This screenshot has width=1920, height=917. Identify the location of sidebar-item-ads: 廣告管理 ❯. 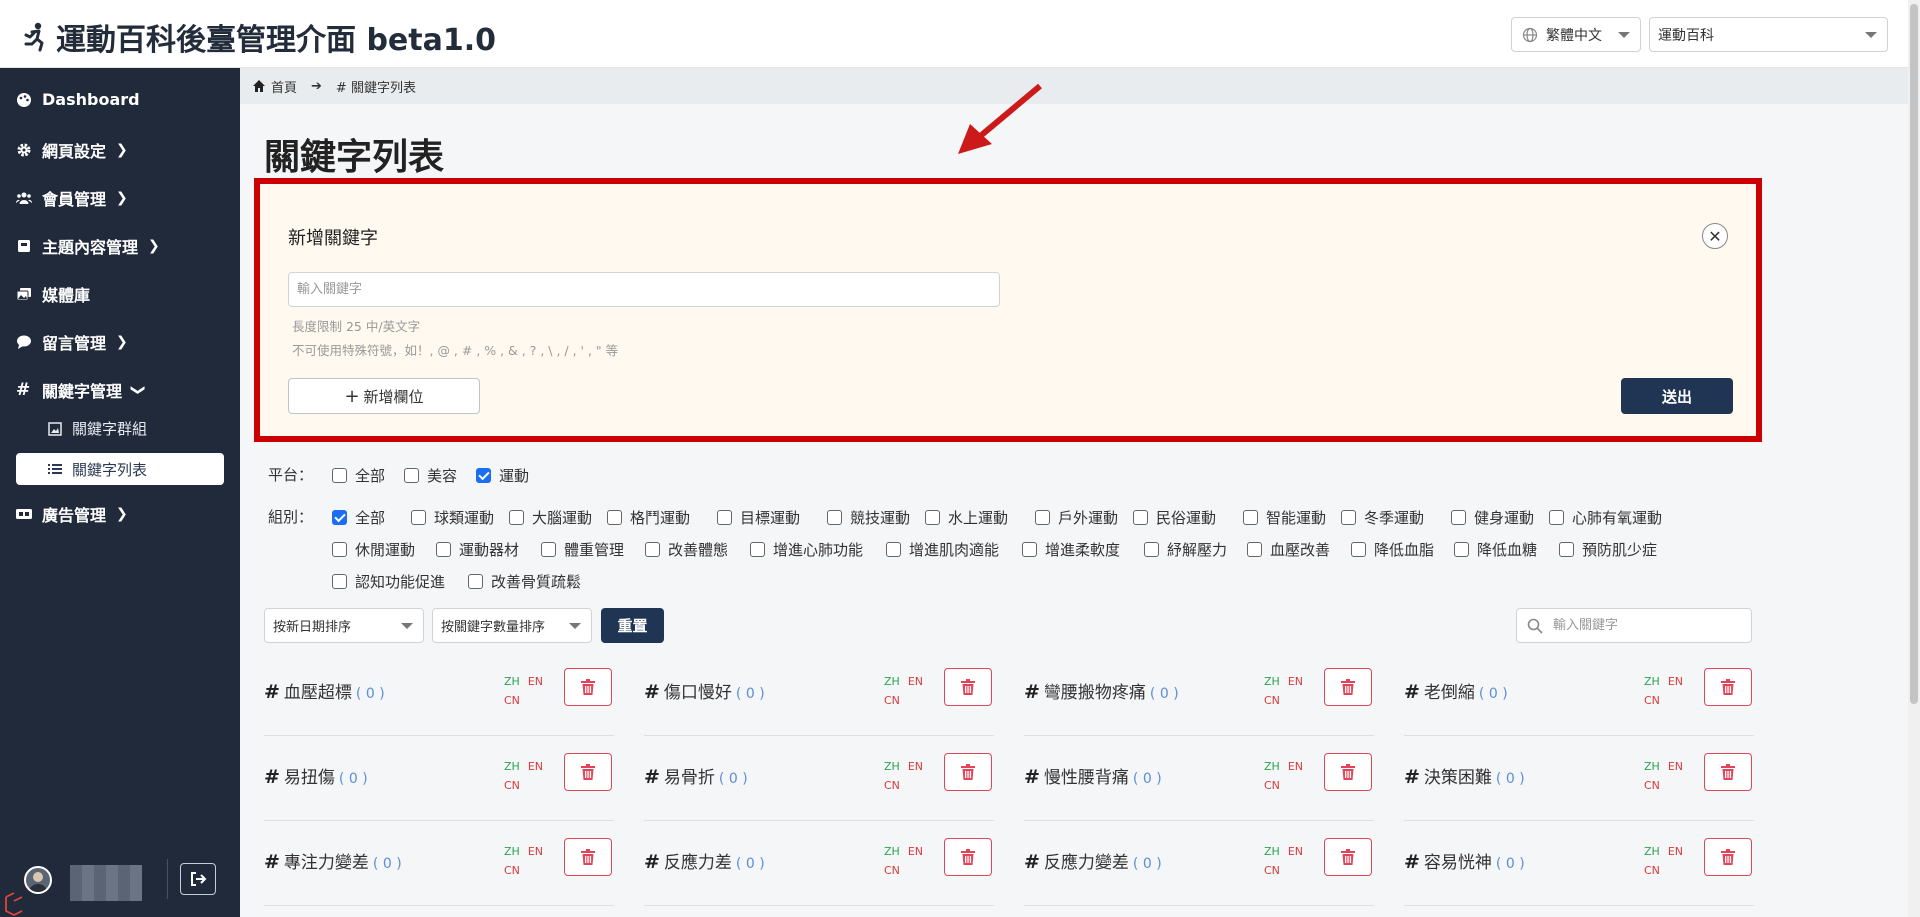
(72, 514).